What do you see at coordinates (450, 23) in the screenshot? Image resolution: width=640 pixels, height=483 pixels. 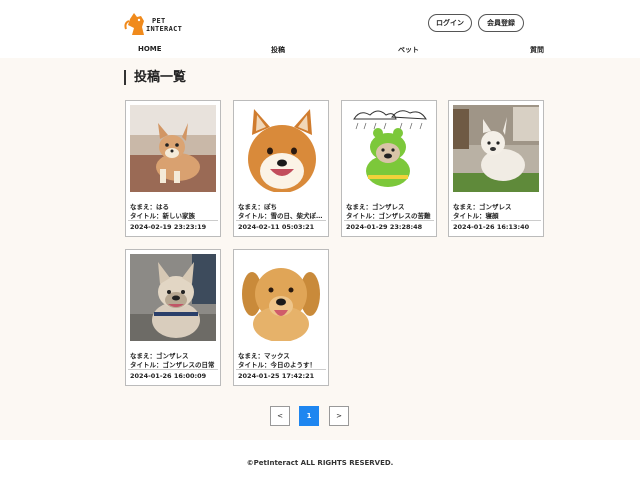 I see `login-button: ログイン` at bounding box center [450, 23].